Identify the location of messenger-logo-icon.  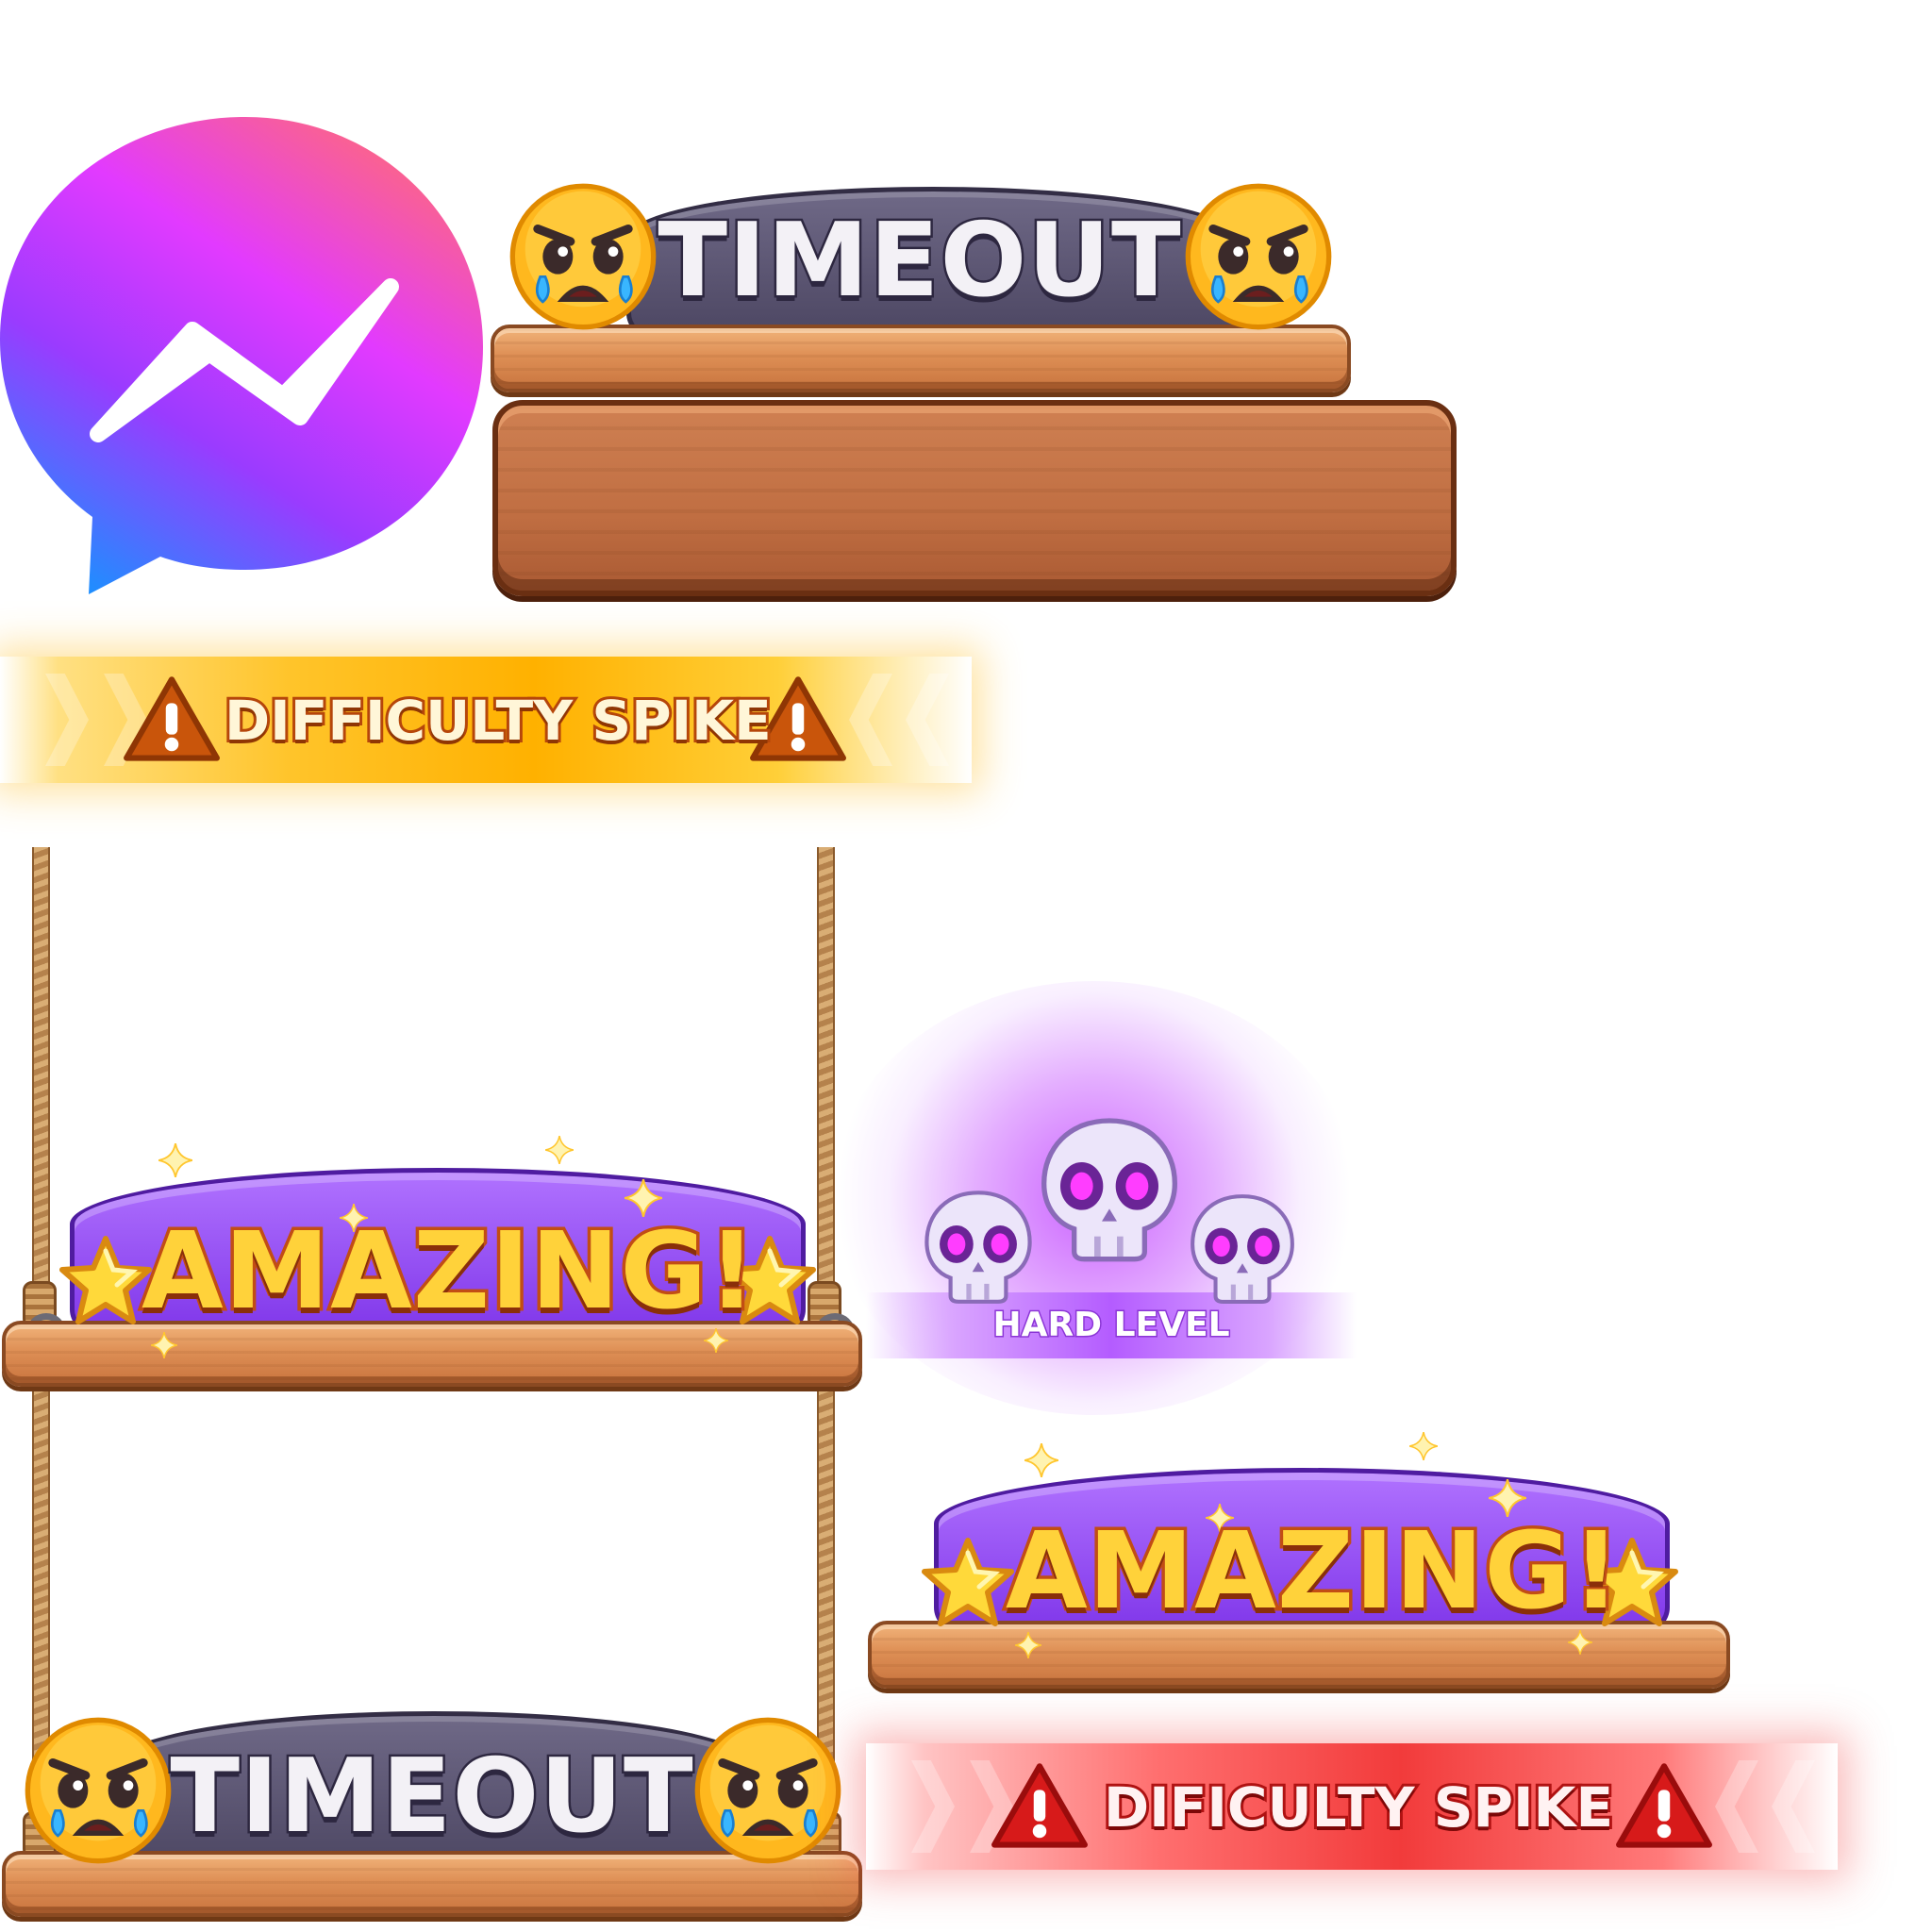
(241, 355).